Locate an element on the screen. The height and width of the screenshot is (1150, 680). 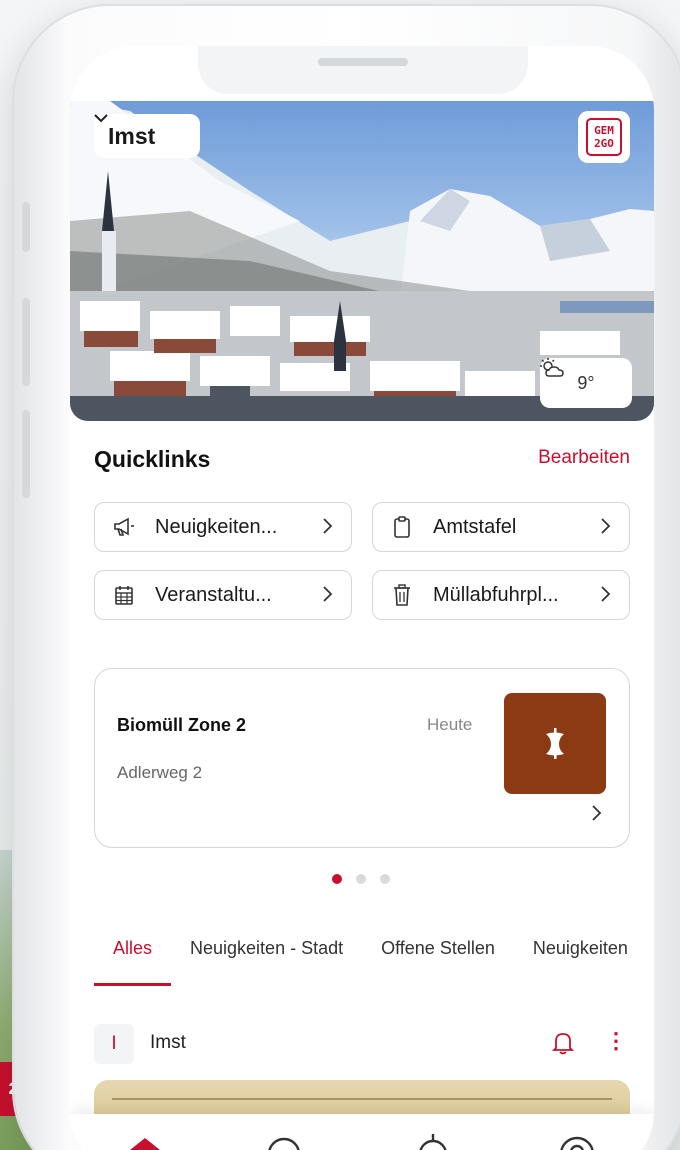
weather-widget: 9° is located at coordinates (586, 383).